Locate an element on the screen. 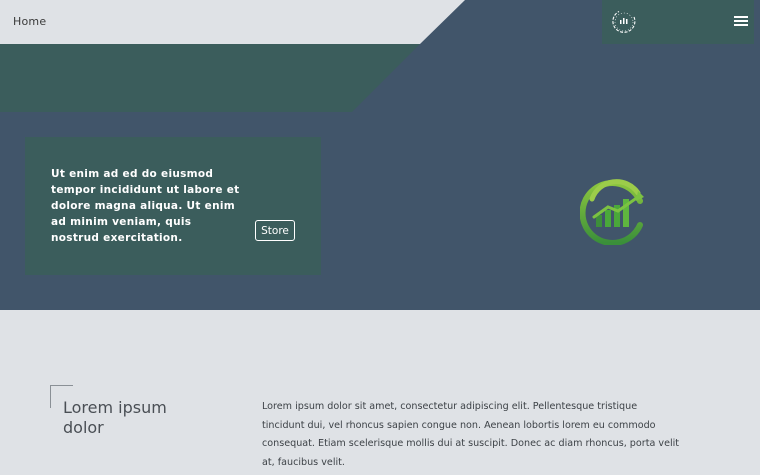  top-navigation-bar: Home is located at coordinates (380, 22).